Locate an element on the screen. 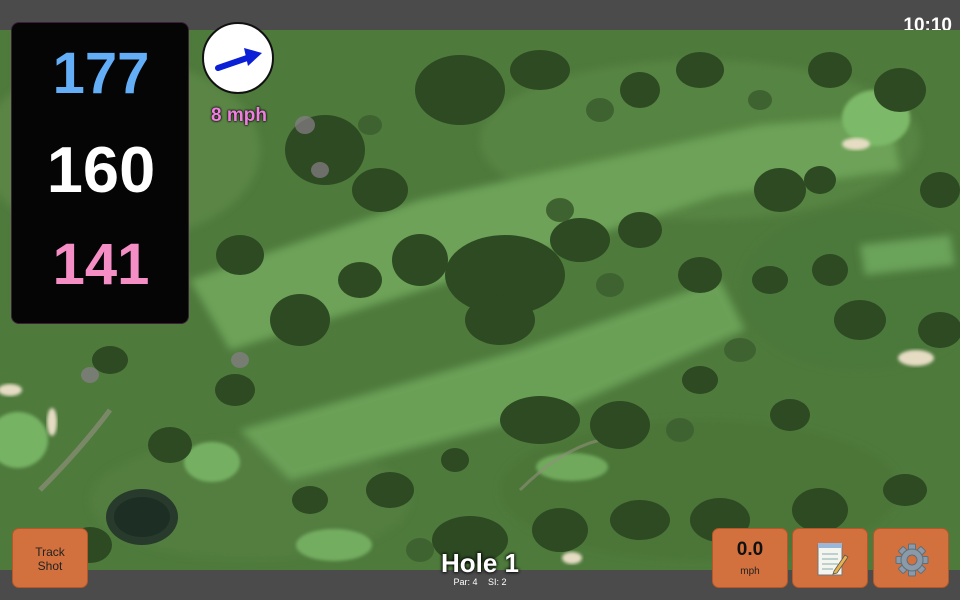 The image size is (960, 600). front-yardage: 141 is located at coordinates (101, 264).